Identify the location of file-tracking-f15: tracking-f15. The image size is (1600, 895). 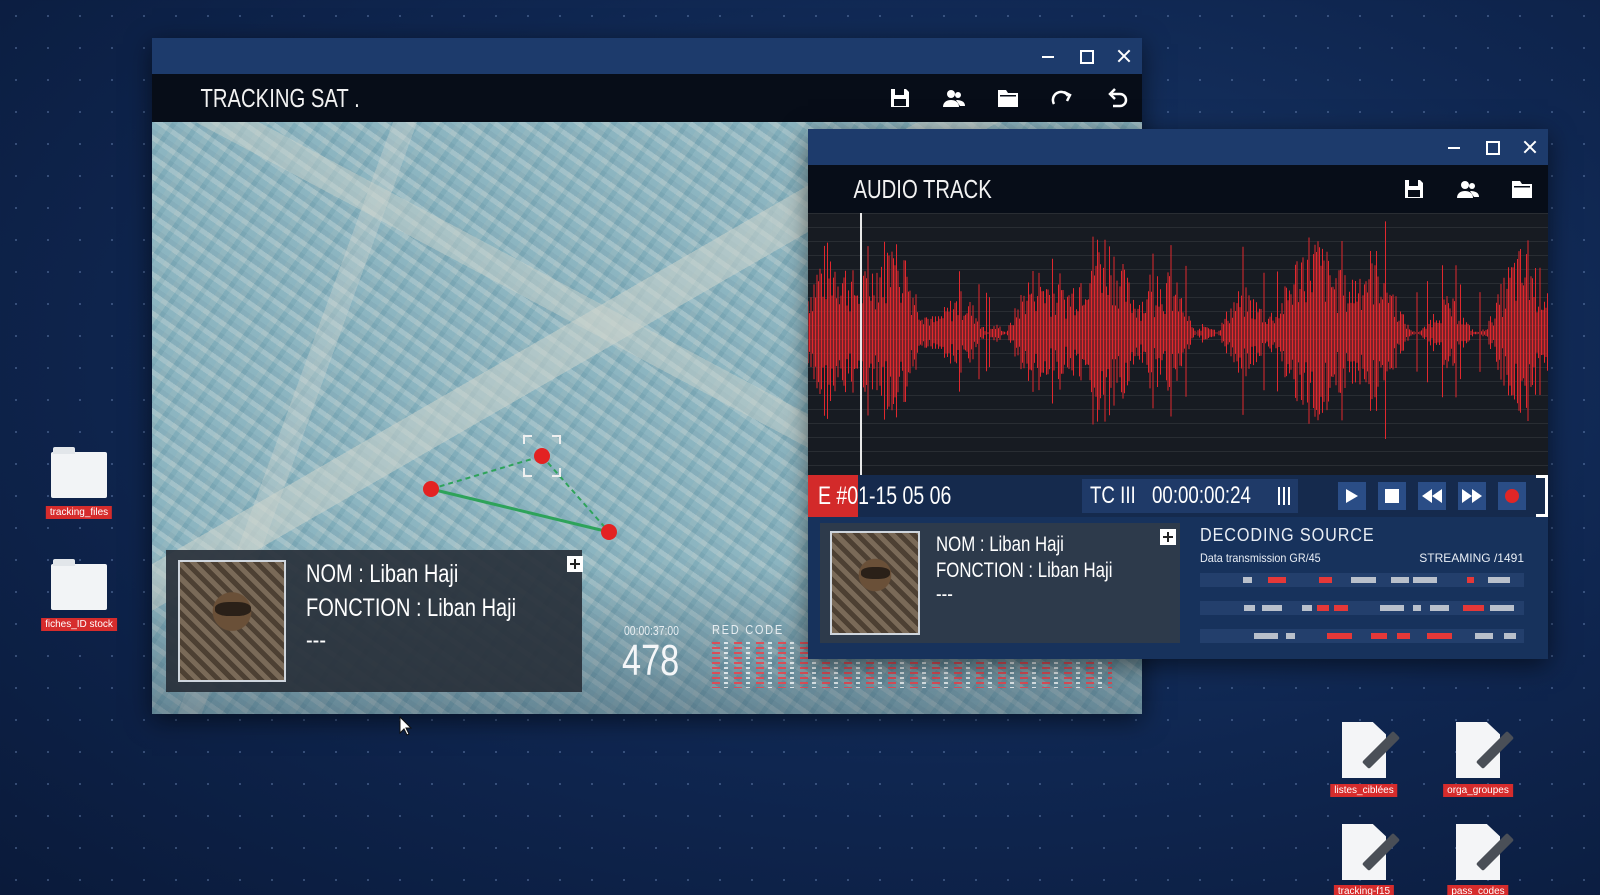
(1367, 859).